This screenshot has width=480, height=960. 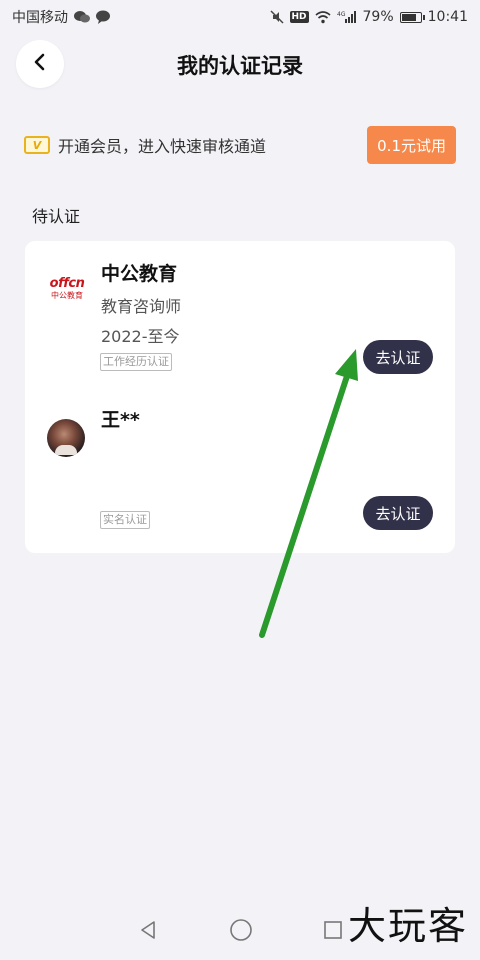 I want to click on message-icon, so click(x=103, y=17).